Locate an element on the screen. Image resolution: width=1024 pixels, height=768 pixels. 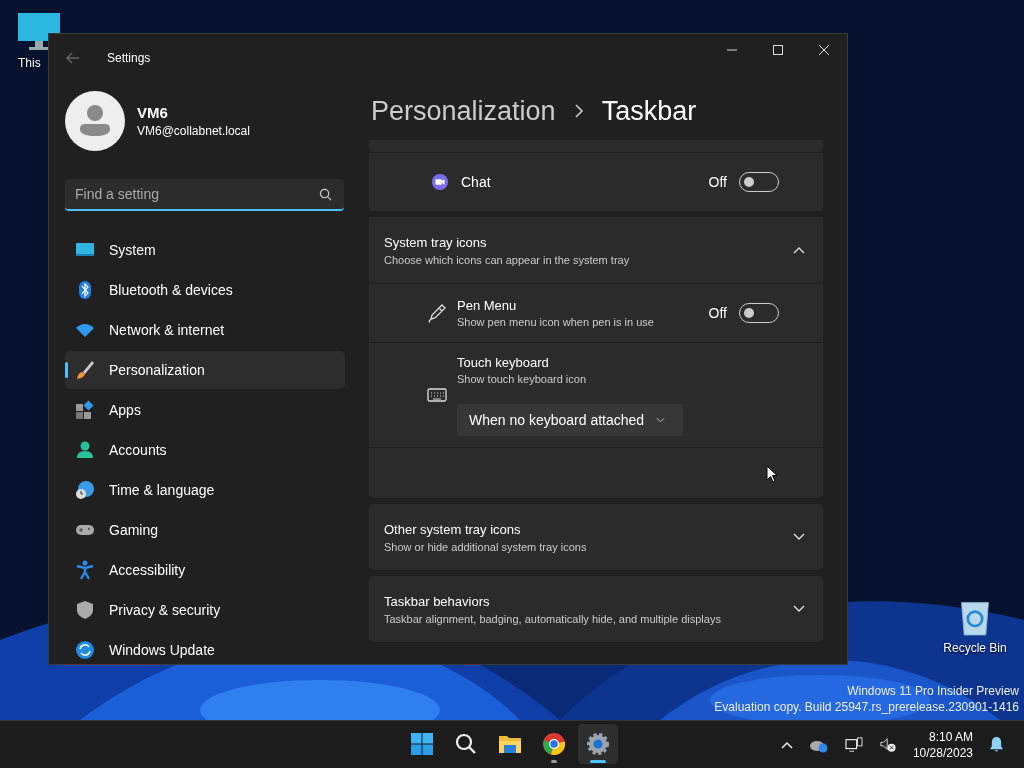
expander-description: Choose which icons can appear in the system tray is located at coordinates (507, 259).